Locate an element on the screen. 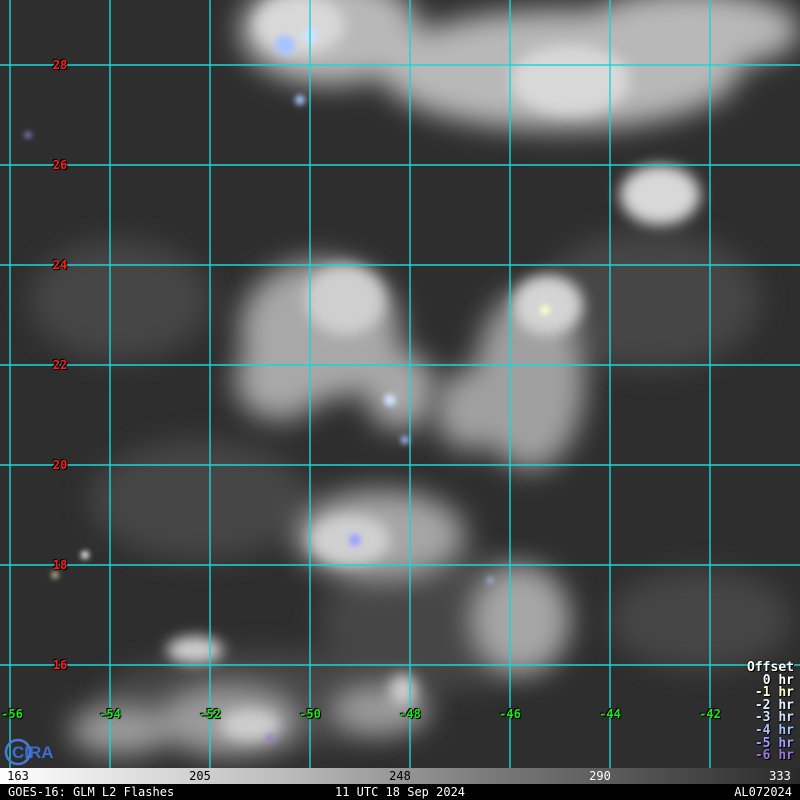  lat-label-22: 22 is located at coordinates (60, 365).